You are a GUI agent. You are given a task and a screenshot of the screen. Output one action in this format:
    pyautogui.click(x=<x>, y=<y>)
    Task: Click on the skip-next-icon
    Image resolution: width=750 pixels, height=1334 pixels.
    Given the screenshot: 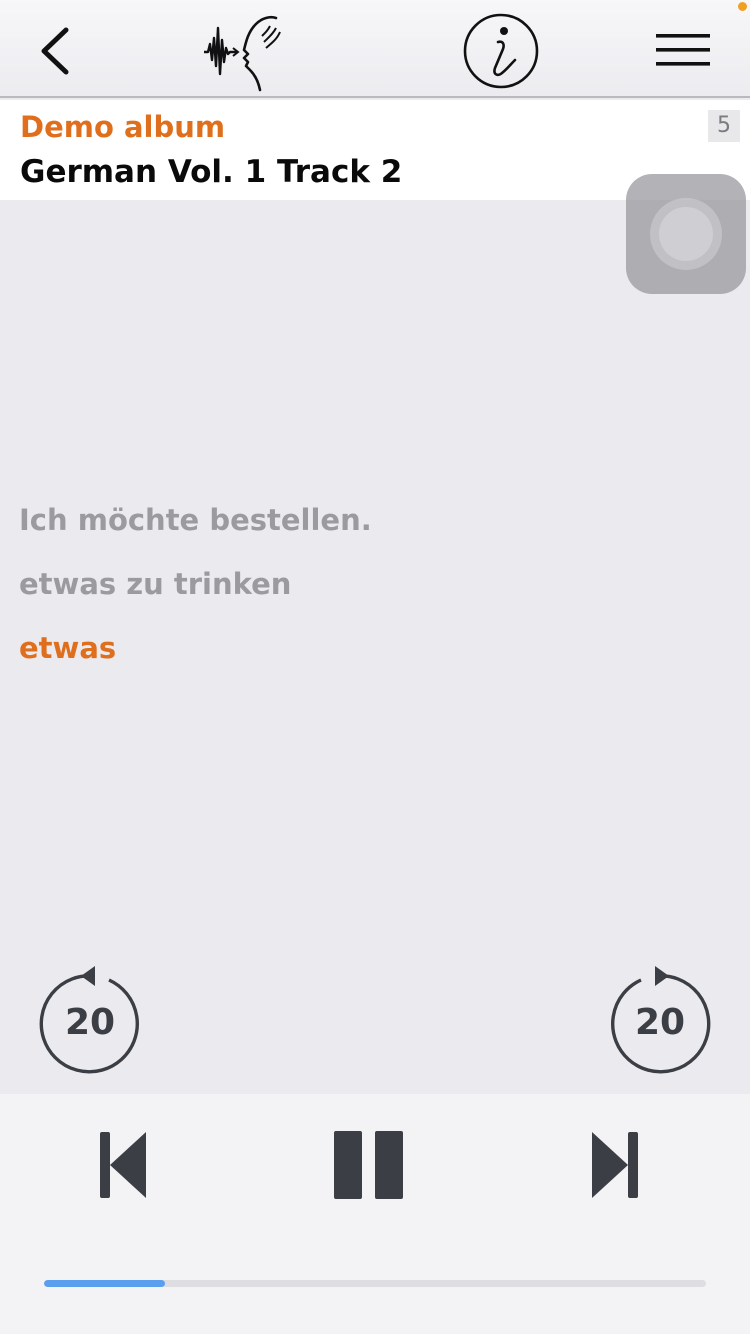 What is the action you would take?
    pyautogui.click(x=615, y=1165)
    